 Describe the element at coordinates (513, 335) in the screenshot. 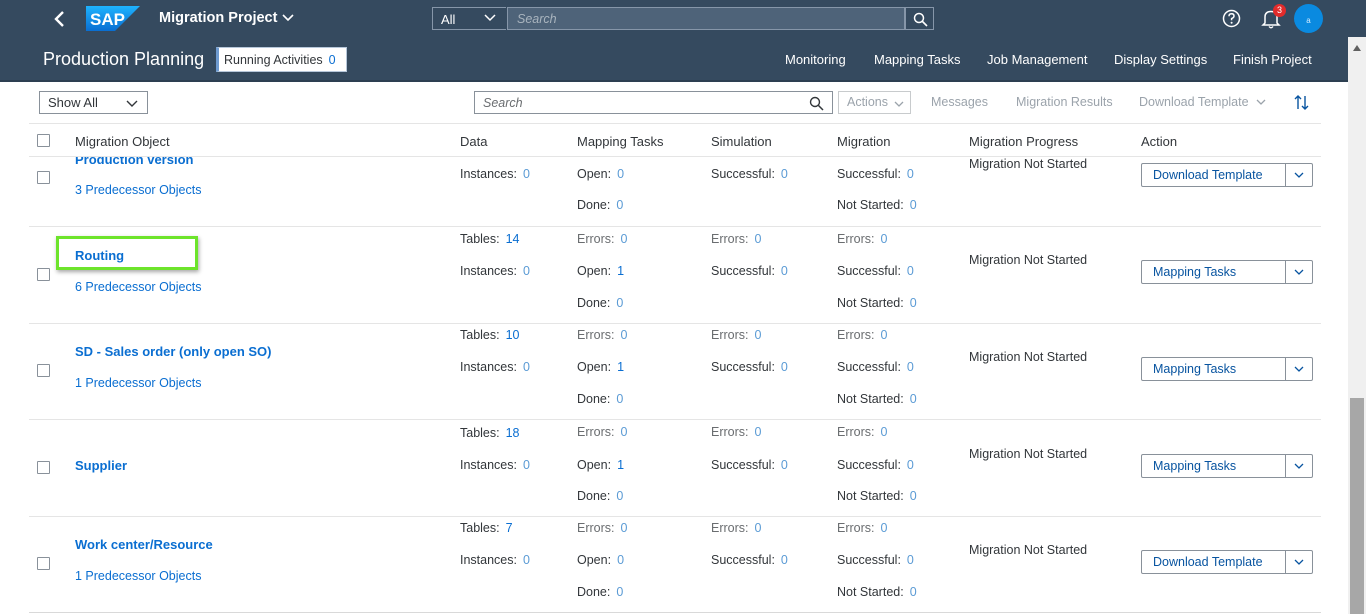

I see `tables-value: 10` at that location.